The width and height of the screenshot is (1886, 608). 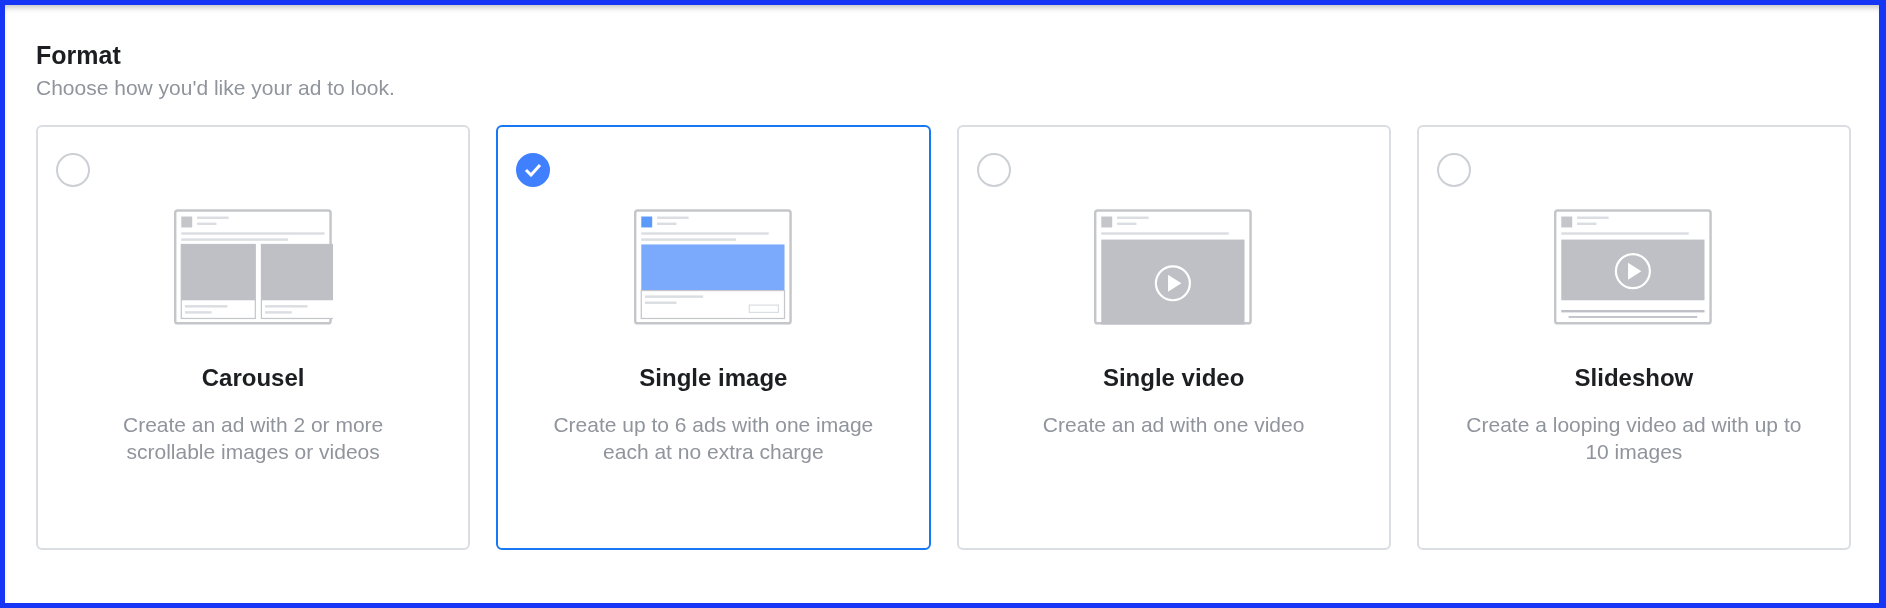 I want to click on section-subtitle: Choose how you'd like your ad to look., so click(x=216, y=88).